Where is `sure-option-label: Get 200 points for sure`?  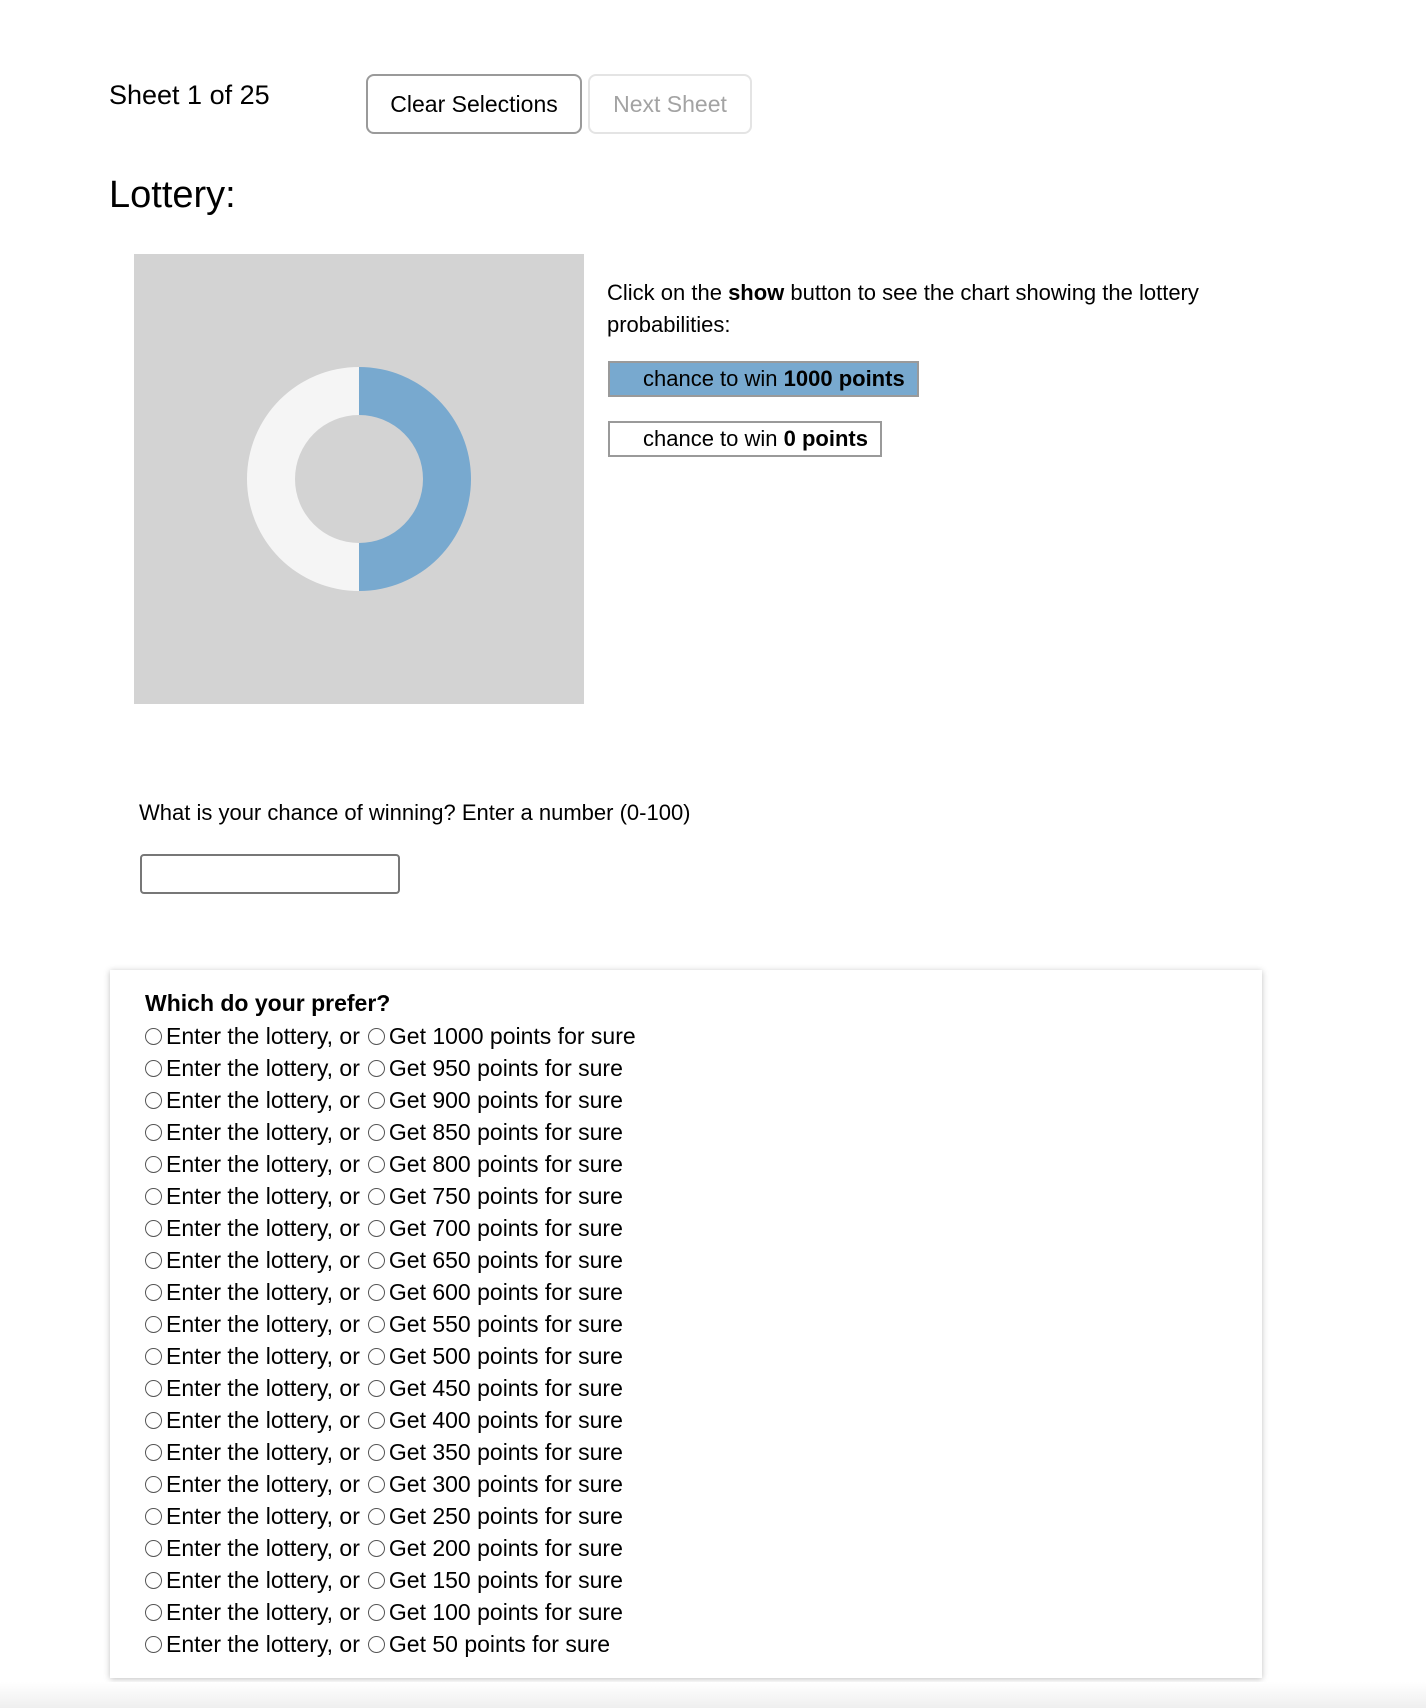
sure-option-label: Get 200 points for sure is located at coordinates (505, 1547).